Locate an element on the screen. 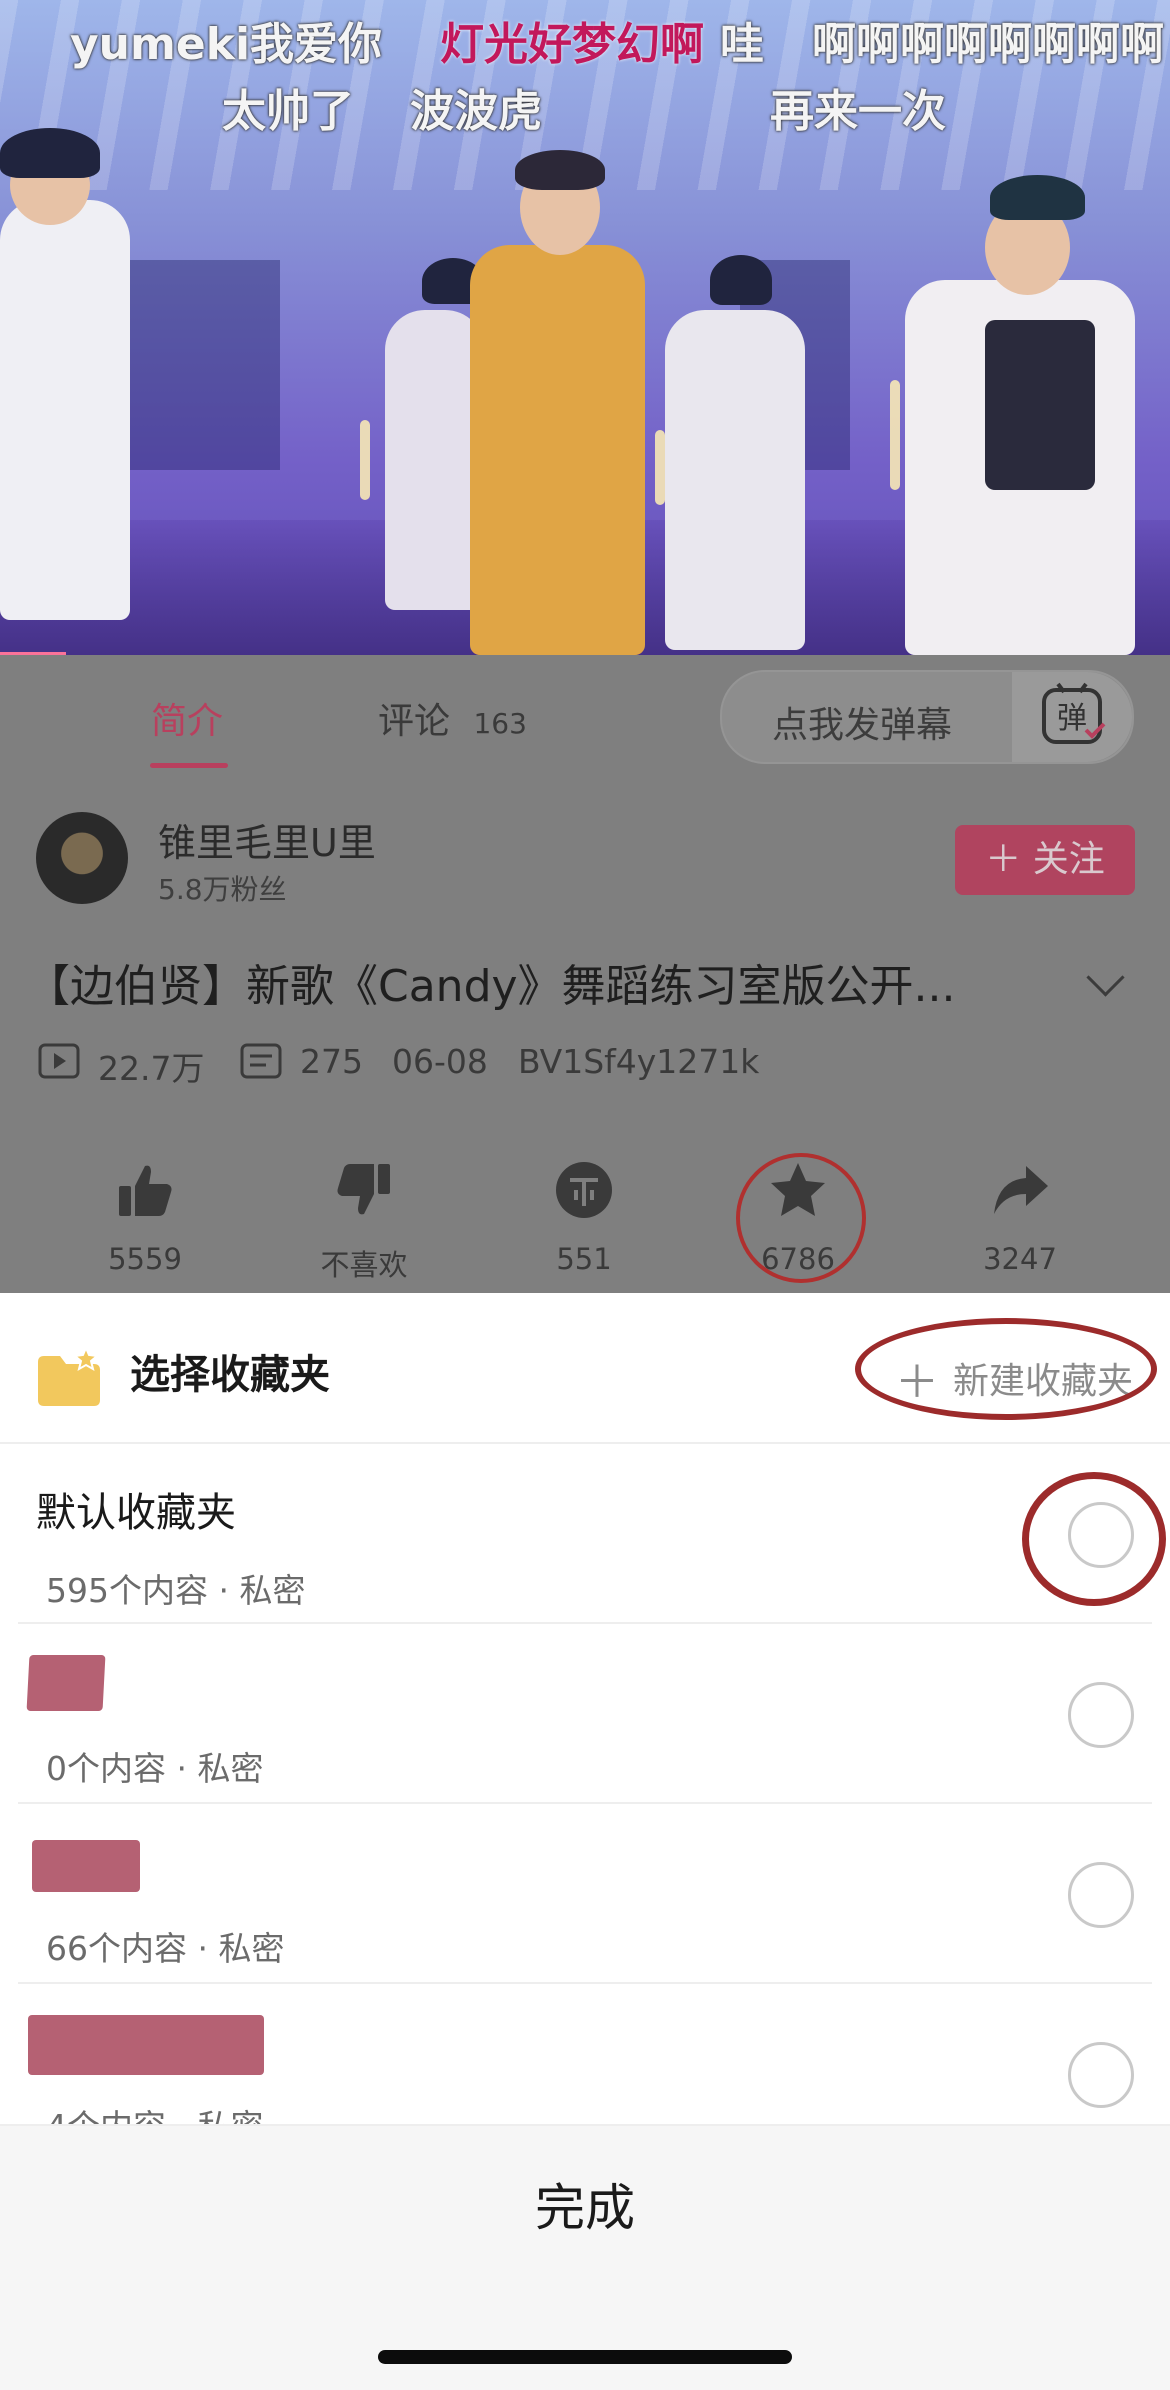 The image size is (1170, 2390). danmaku-toggle-glyph: 弹 is located at coordinates (1072, 718).